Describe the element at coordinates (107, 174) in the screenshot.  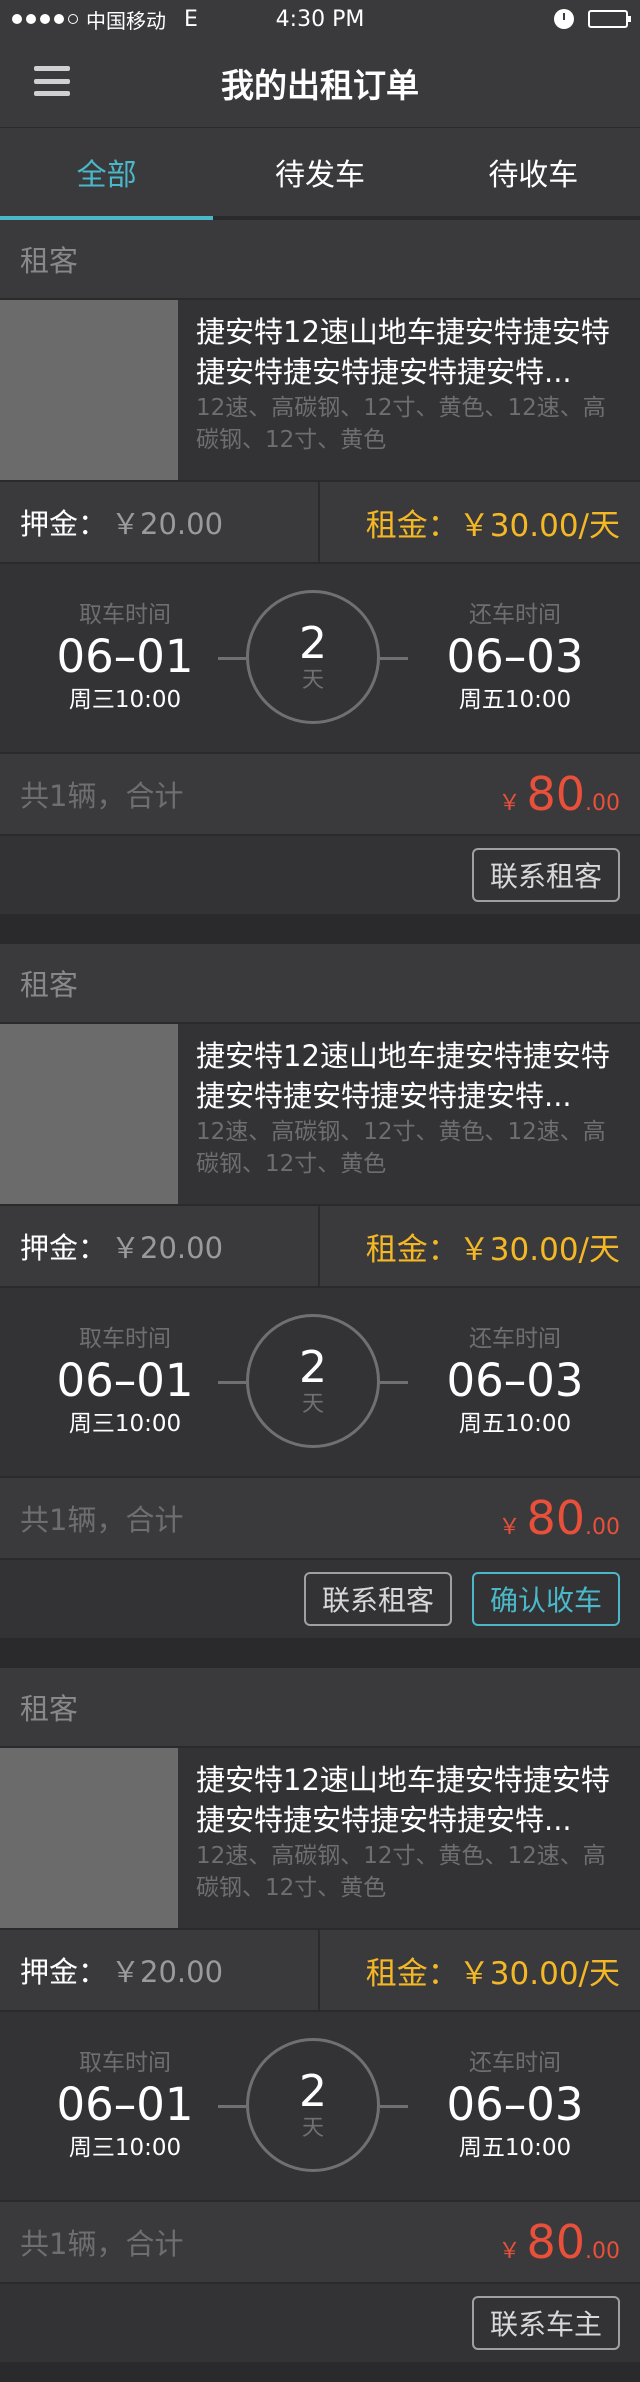
I see `tab-all: 全部` at that location.